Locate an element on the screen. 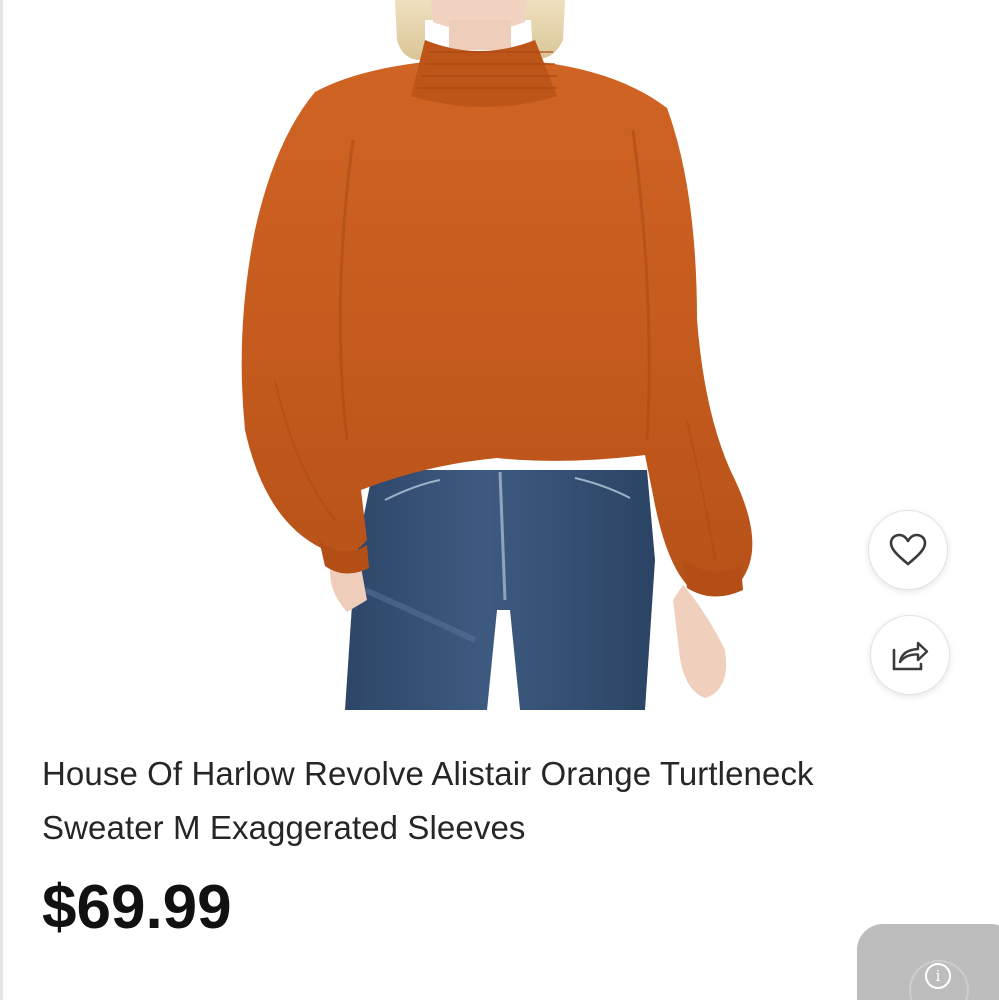 The image size is (999, 1000). heart-outline-icon is located at coordinates (908, 550).